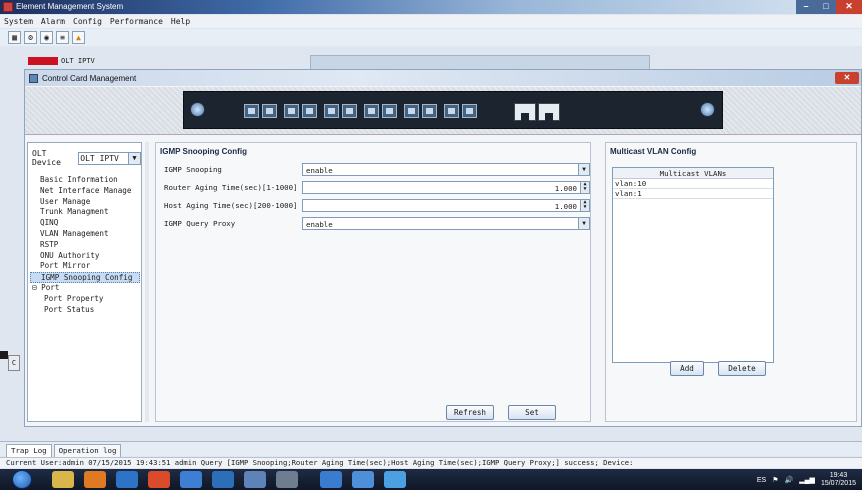 This screenshot has height=490, width=862. Describe the element at coordinates (85, 212) in the screenshot. I see `nav-item: Trunk Managment` at that location.